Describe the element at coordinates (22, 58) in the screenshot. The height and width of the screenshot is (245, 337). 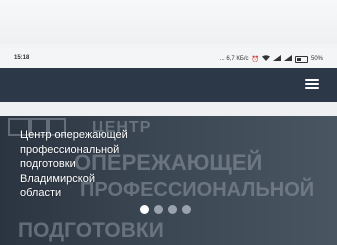
I see `status-time: 15:18` at that location.